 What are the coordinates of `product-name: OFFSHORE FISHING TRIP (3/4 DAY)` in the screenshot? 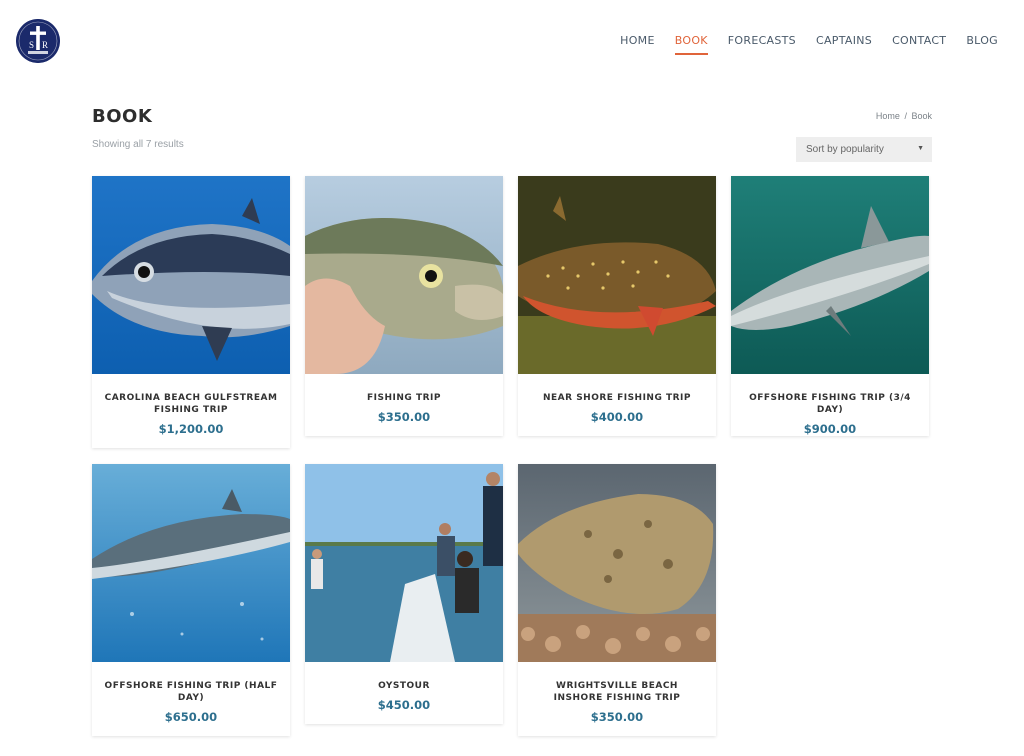 It's located at (830, 404).